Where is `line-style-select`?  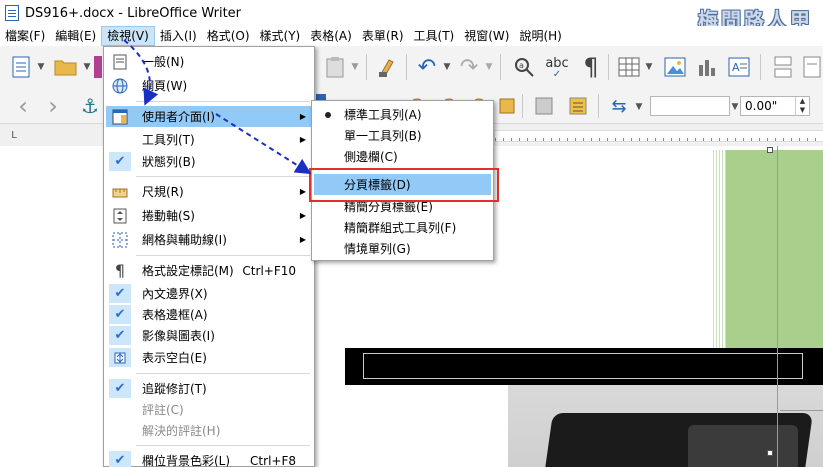
line-style-select is located at coordinates (690, 106).